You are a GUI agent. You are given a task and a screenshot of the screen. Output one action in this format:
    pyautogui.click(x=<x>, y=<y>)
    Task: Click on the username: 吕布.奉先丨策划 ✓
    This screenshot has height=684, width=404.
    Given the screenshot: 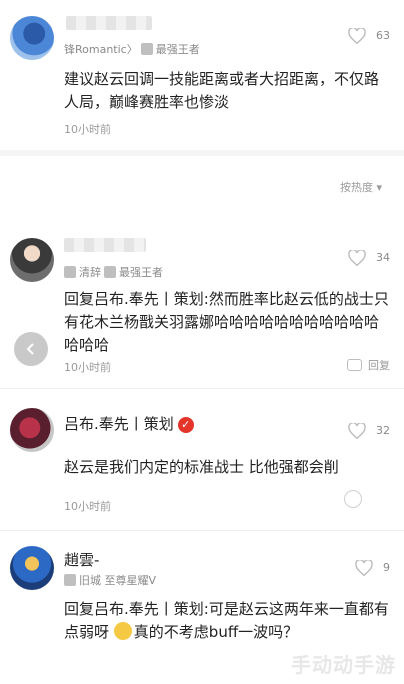 What is the action you would take?
    pyautogui.click(x=129, y=423)
    